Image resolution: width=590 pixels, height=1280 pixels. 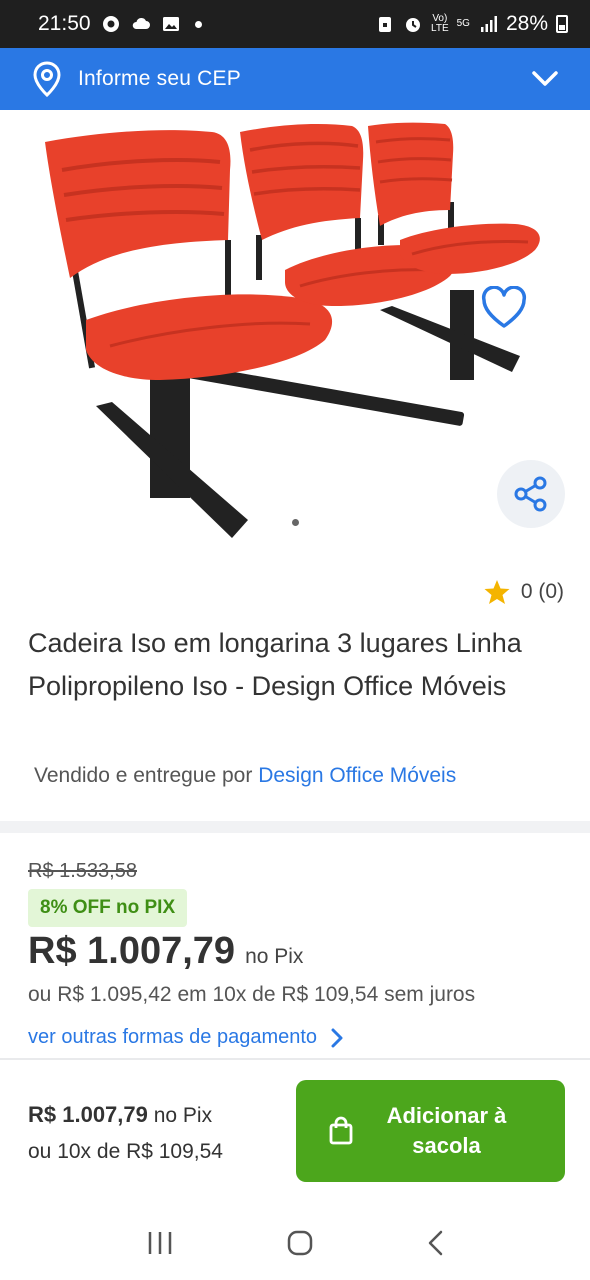 I want to click on heart-icon, so click(x=504, y=308).